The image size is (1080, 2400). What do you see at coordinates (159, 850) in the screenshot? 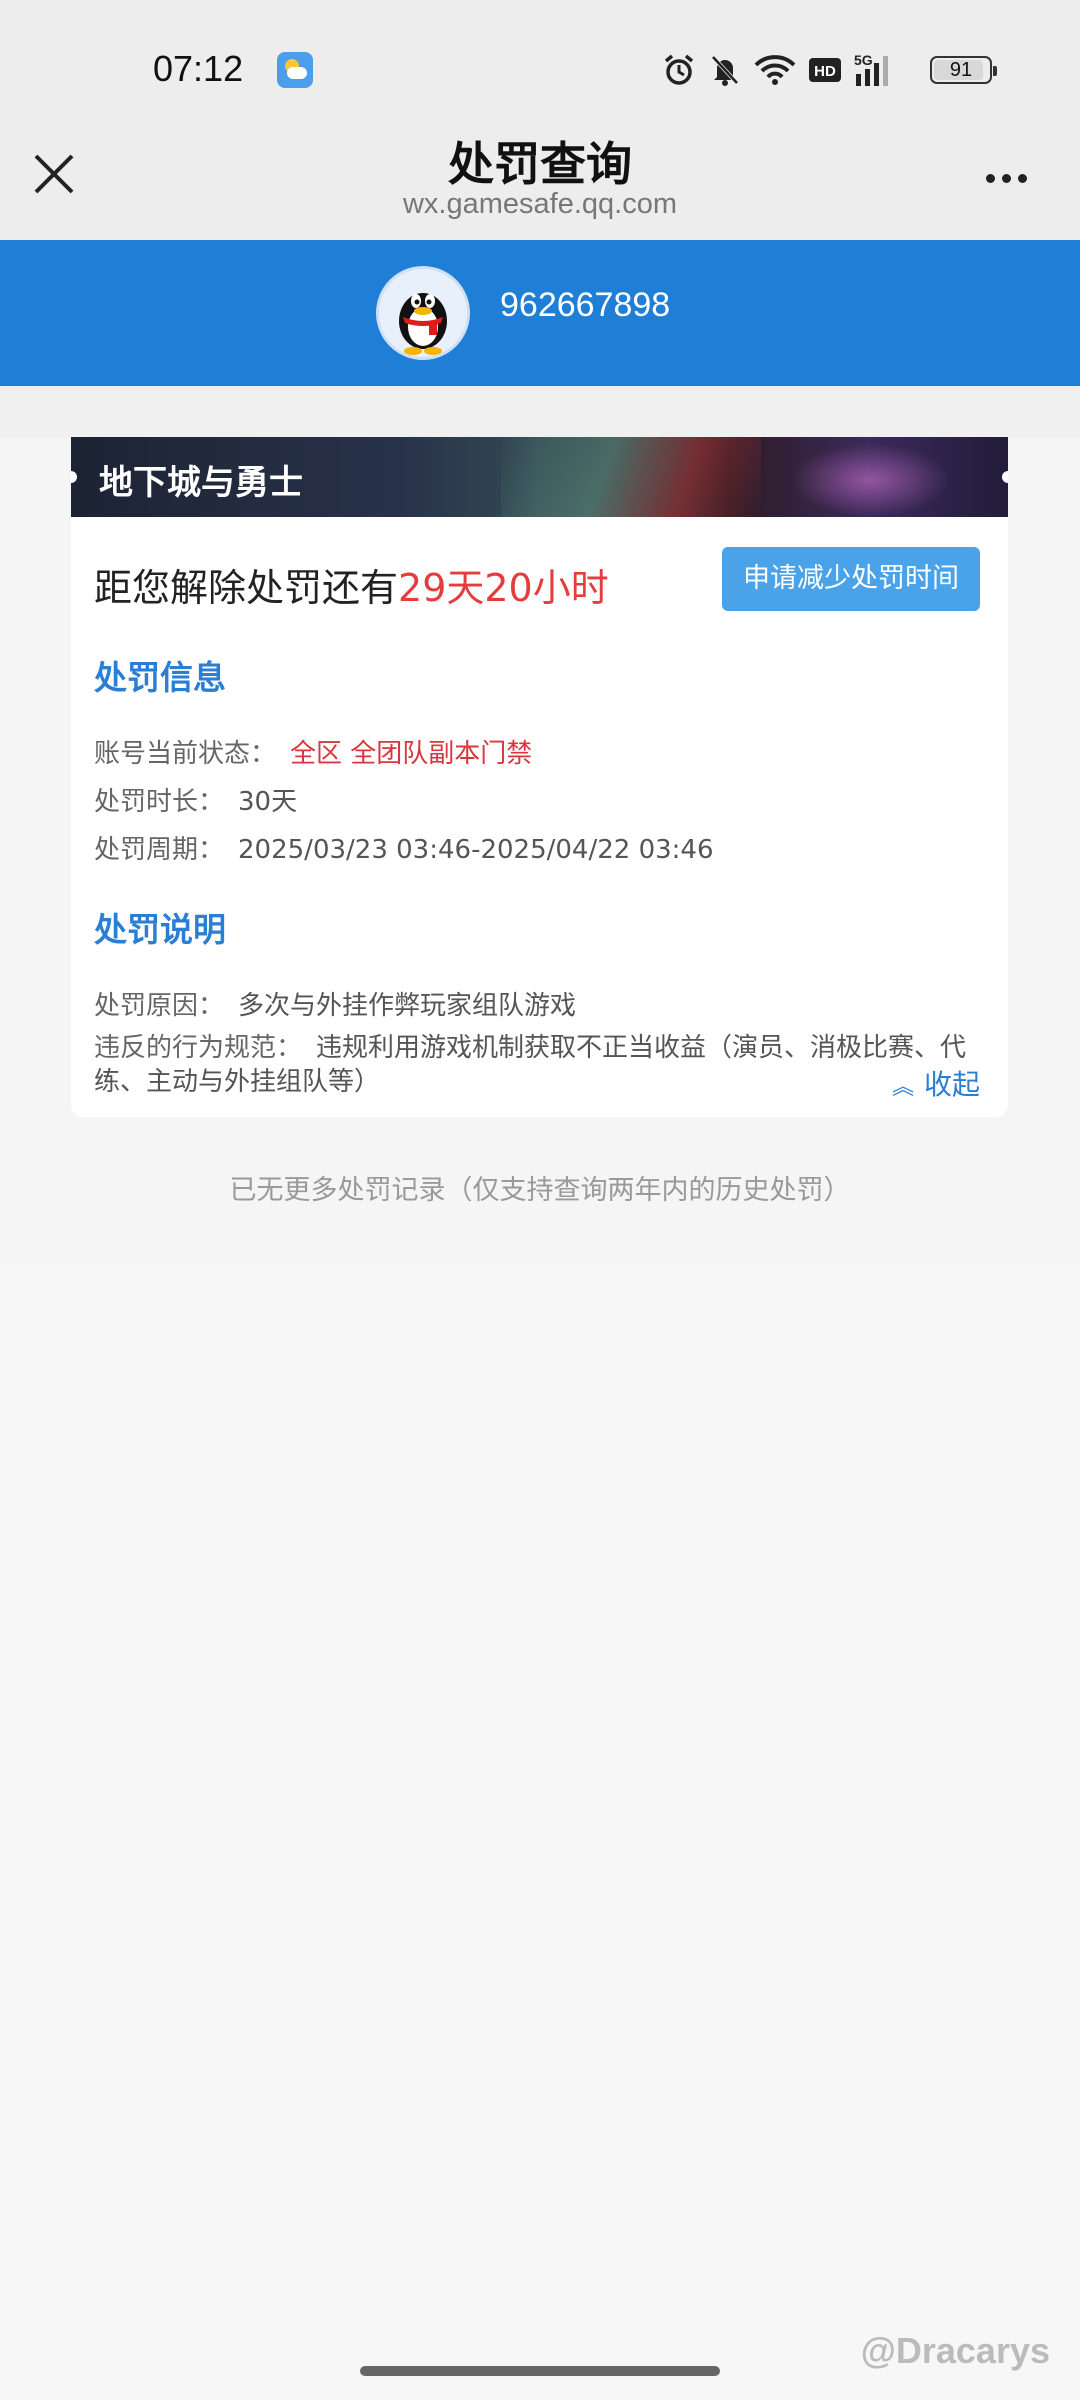
I see `info-label: 处罚周期：` at bounding box center [159, 850].